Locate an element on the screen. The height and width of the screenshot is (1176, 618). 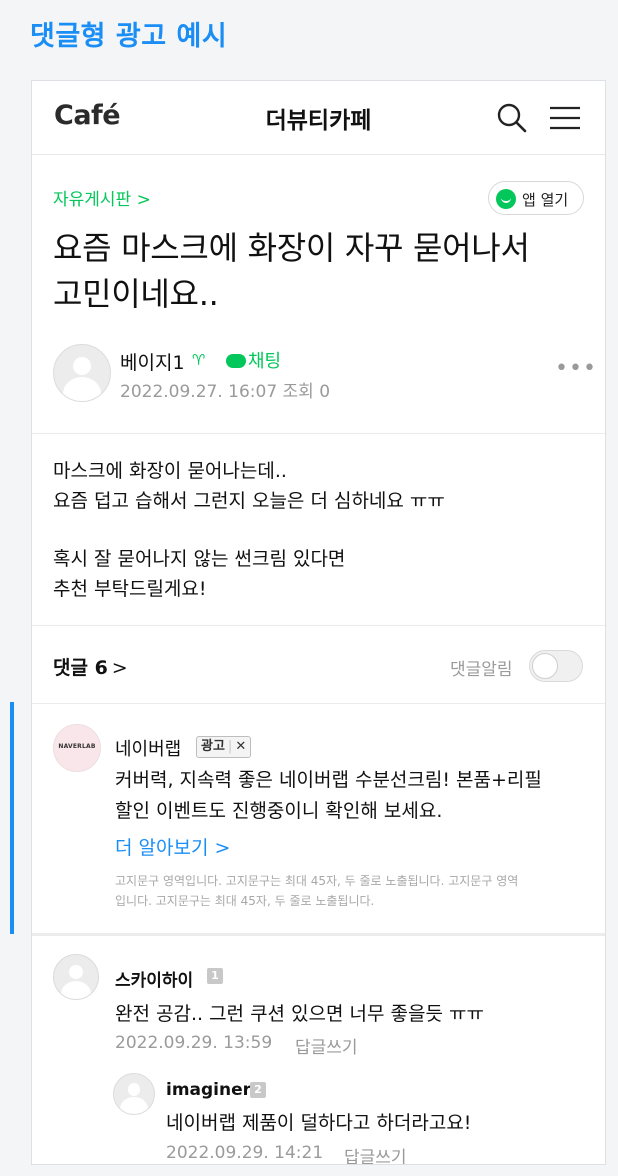
chat-button: 채팅 is located at coordinates (253, 360).